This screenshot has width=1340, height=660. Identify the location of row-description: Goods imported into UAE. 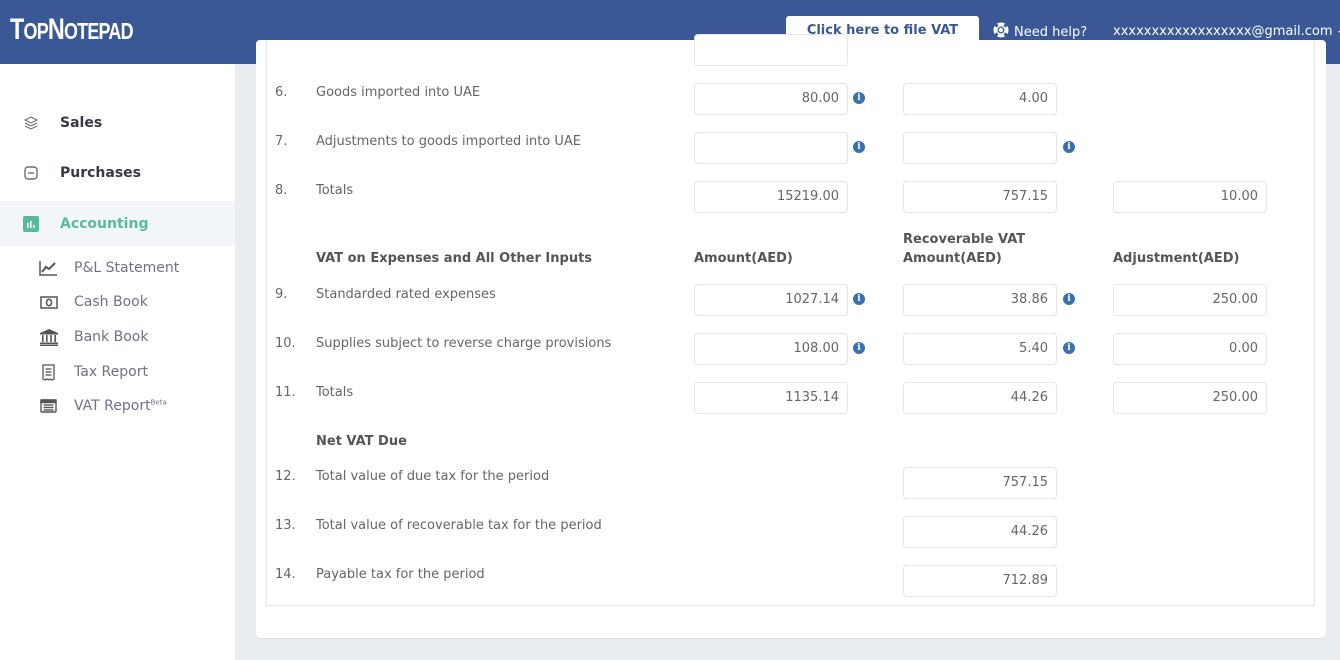
(398, 92).